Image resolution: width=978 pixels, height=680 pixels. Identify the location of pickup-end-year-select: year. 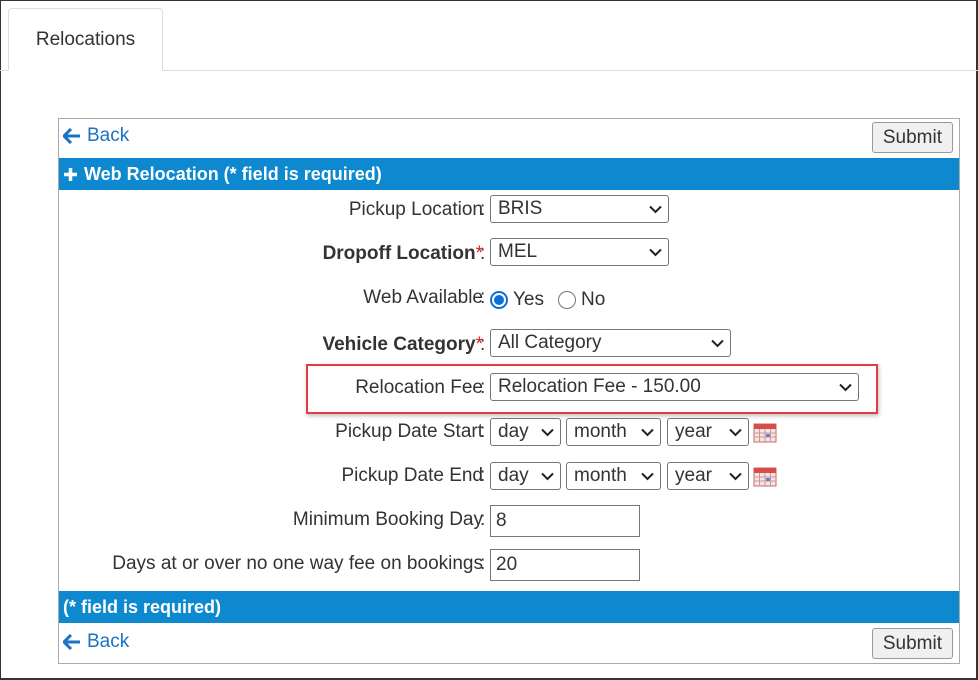
(708, 476).